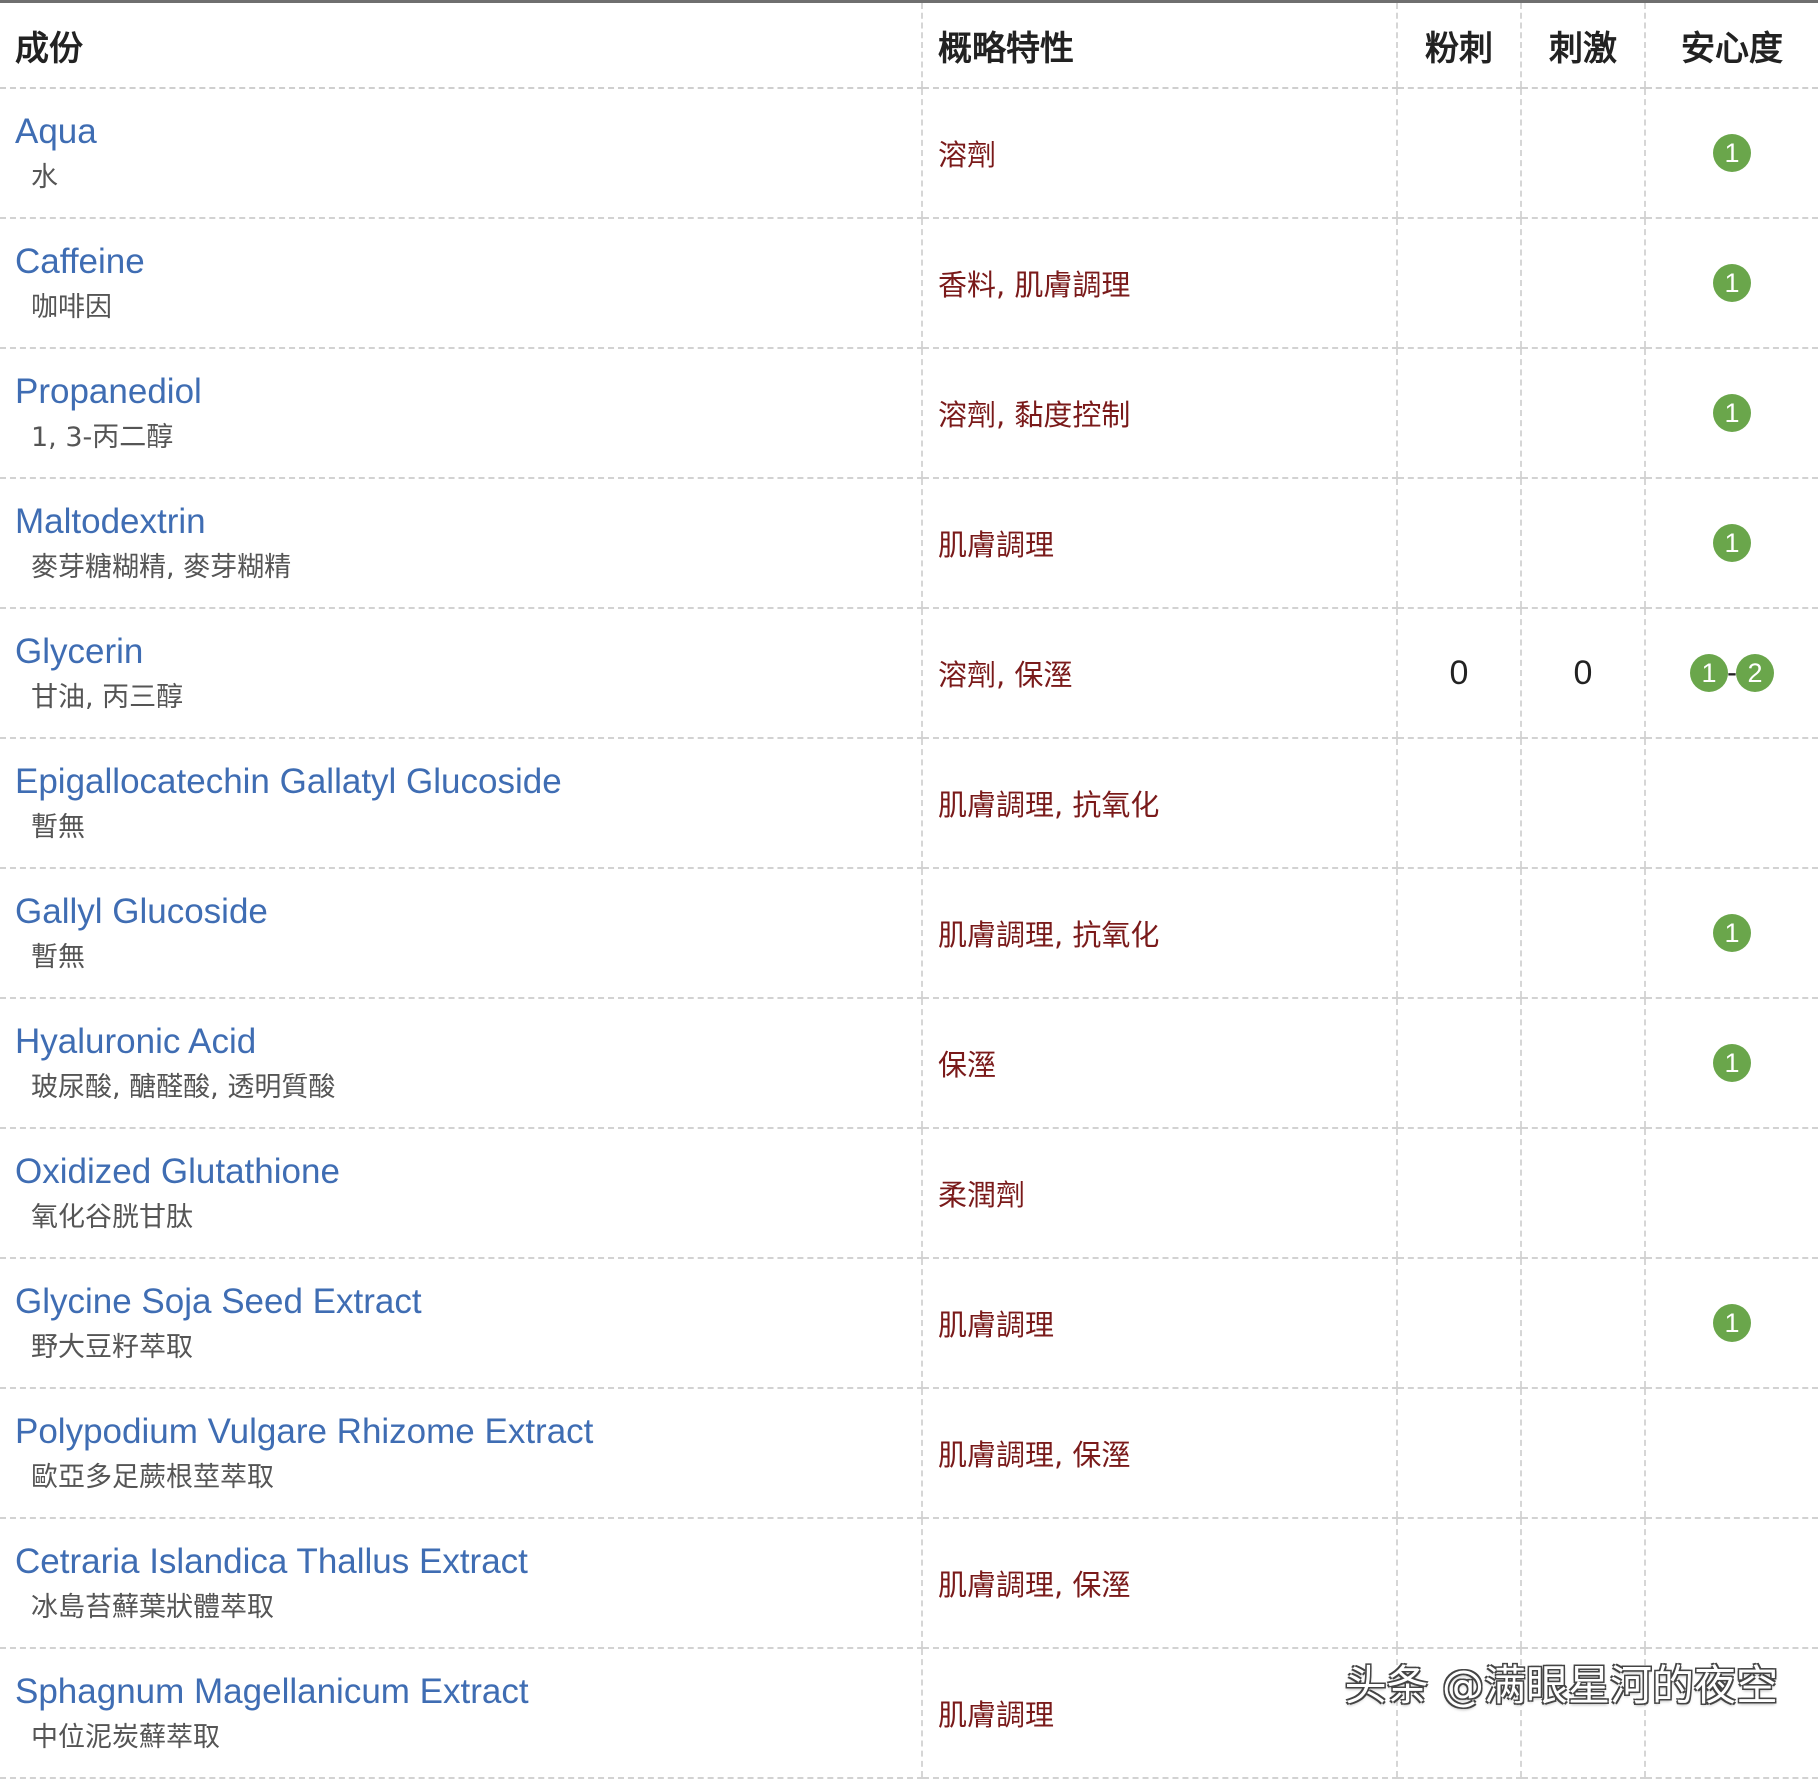 The height and width of the screenshot is (1779, 1818). I want to click on header-safety: 安心度, so click(1731, 46).